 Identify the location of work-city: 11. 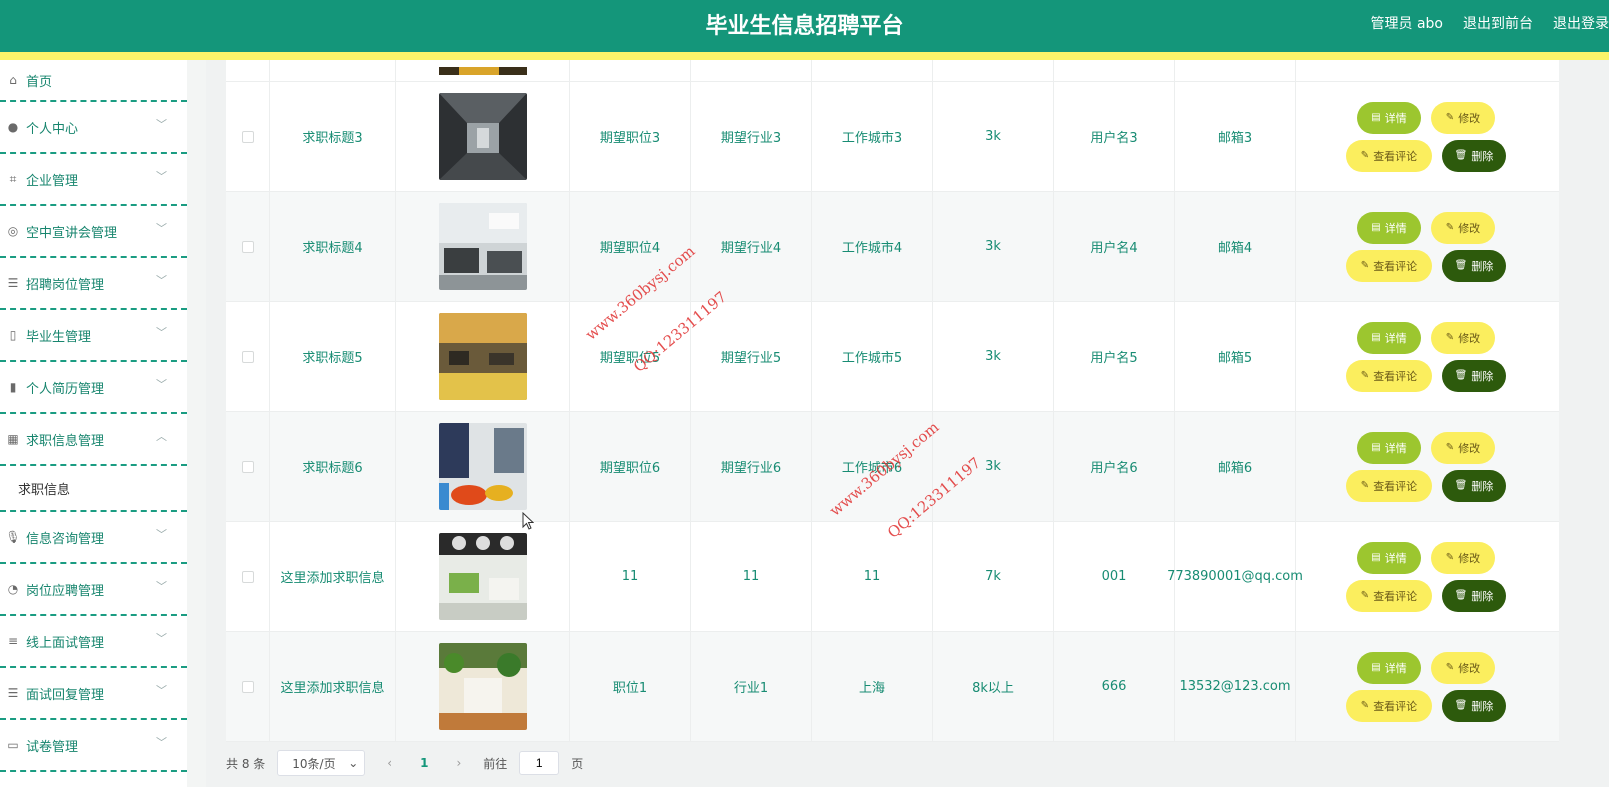
(872, 576).